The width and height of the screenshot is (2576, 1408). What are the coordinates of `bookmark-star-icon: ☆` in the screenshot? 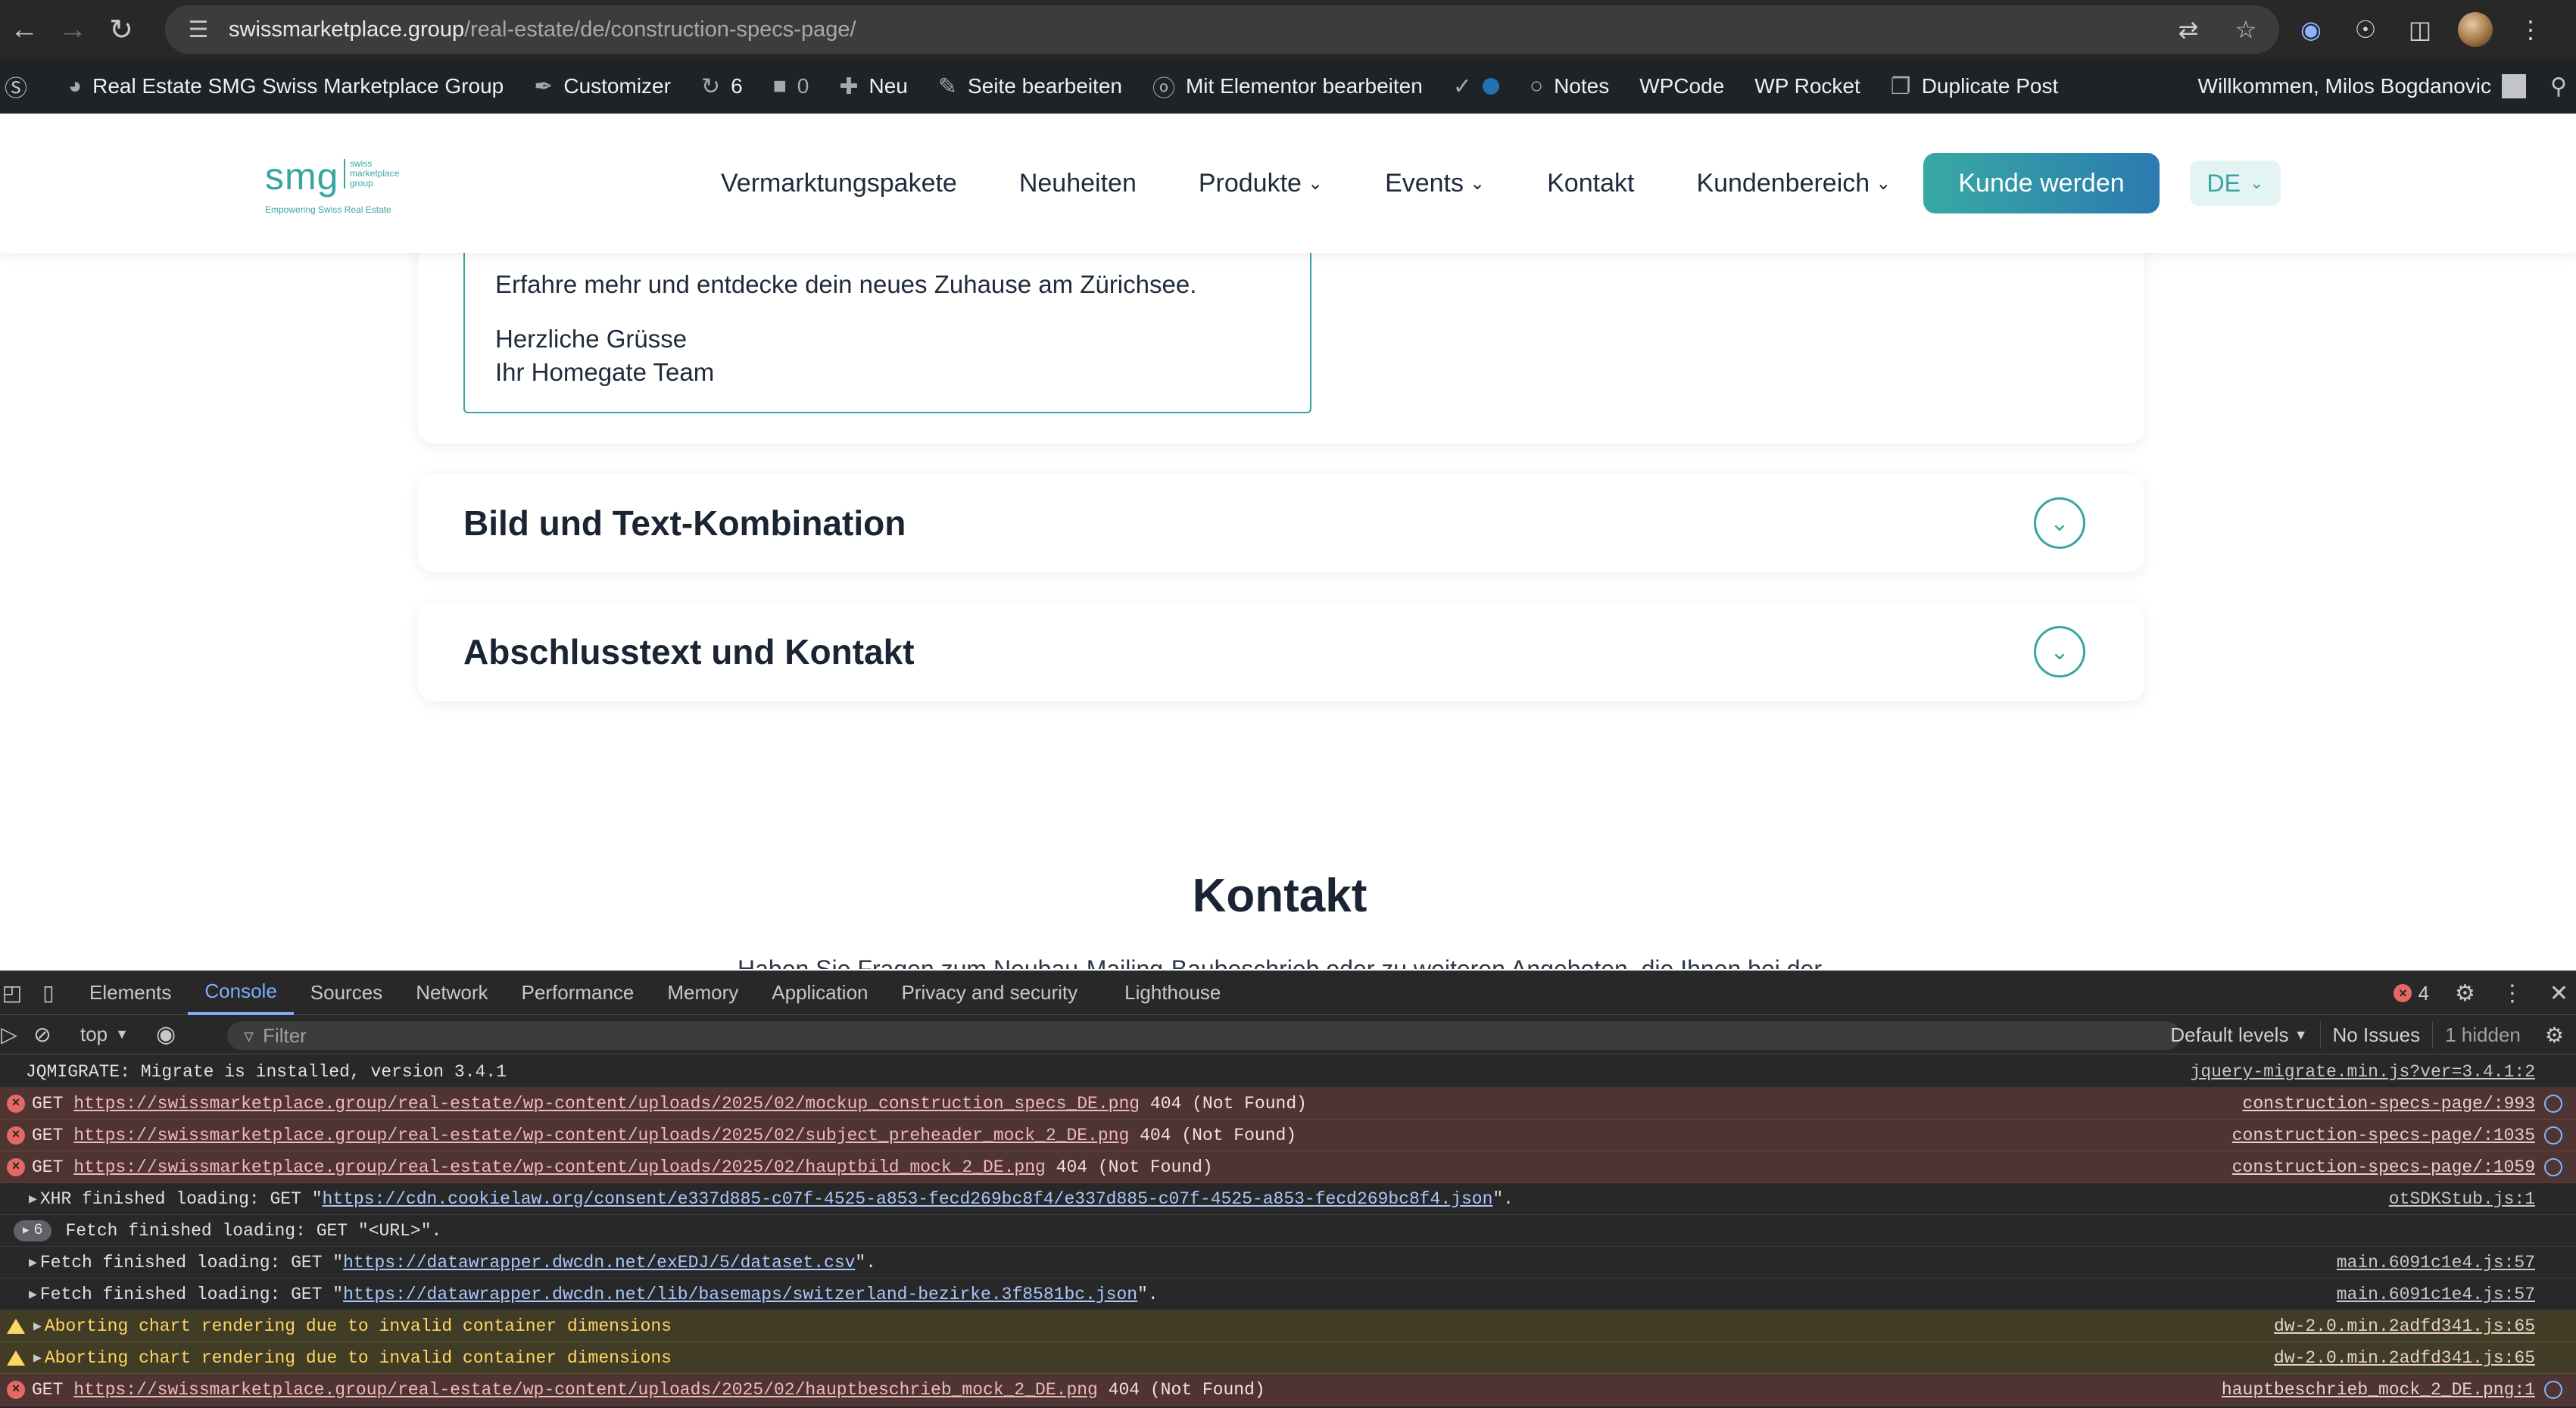 It's located at (2246, 29).